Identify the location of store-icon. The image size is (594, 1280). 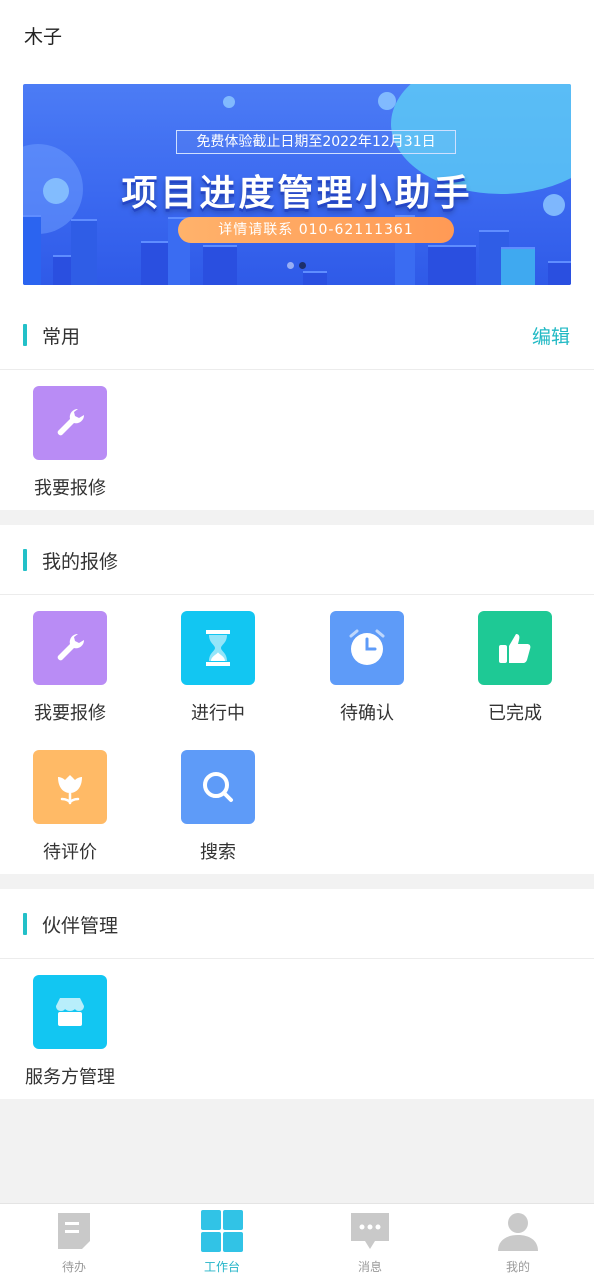
(70, 1012).